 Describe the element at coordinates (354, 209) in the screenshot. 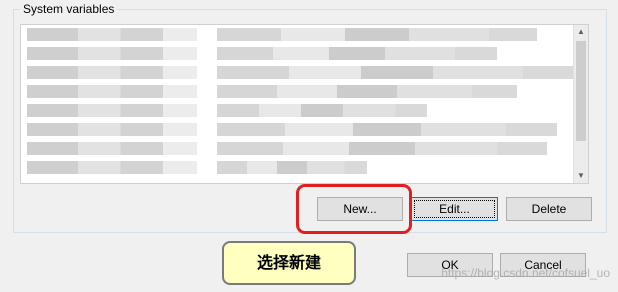

I see `new-button-highlight` at that location.